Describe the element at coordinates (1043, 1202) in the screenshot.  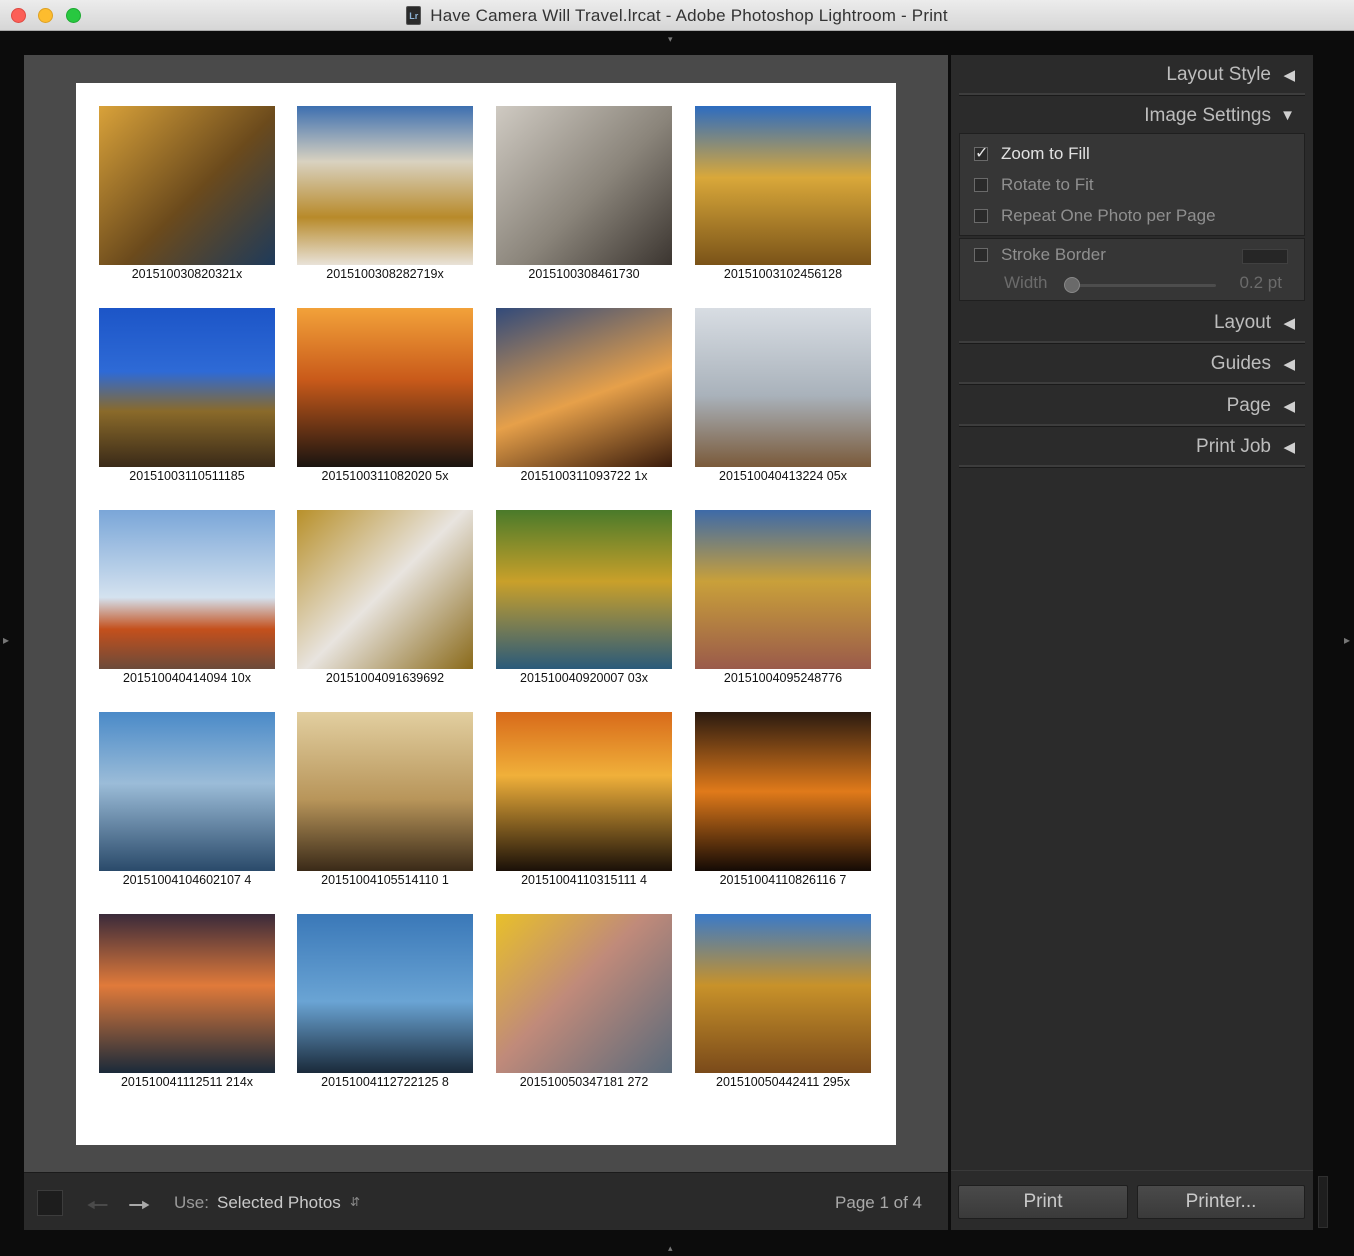
I see `print-button: Print` at that location.